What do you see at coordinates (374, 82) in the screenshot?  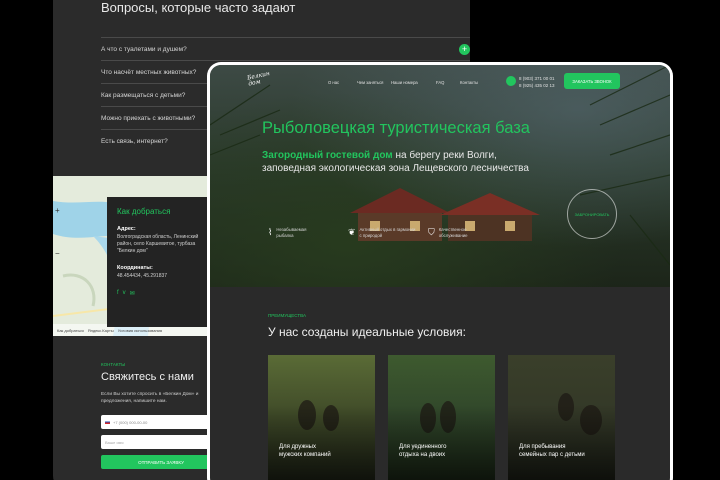 I see `nav-item-activities: Чем заняться` at bounding box center [374, 82].